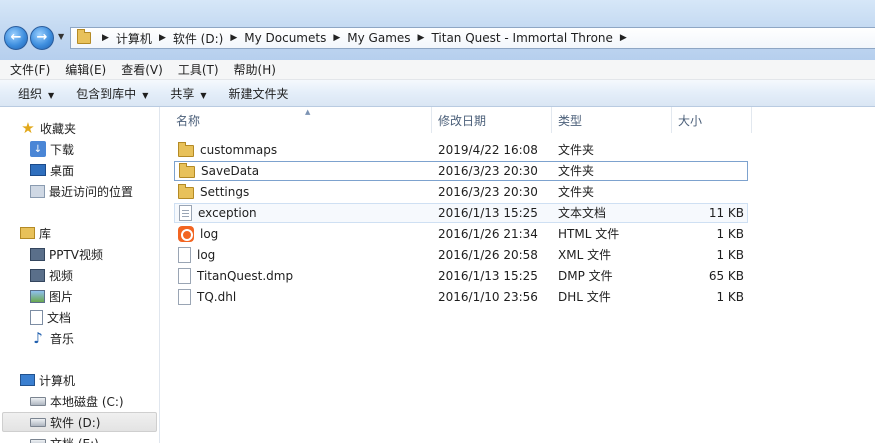  I want to click on nav-desktop: 桌面, so click(52, 170).